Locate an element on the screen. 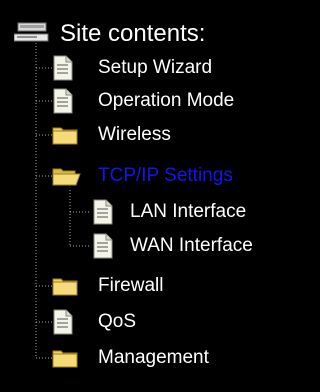 The width and height of the screenshot is (320, 392). tree-item-label: Setup Wizard is located at coordinates (155, 68).